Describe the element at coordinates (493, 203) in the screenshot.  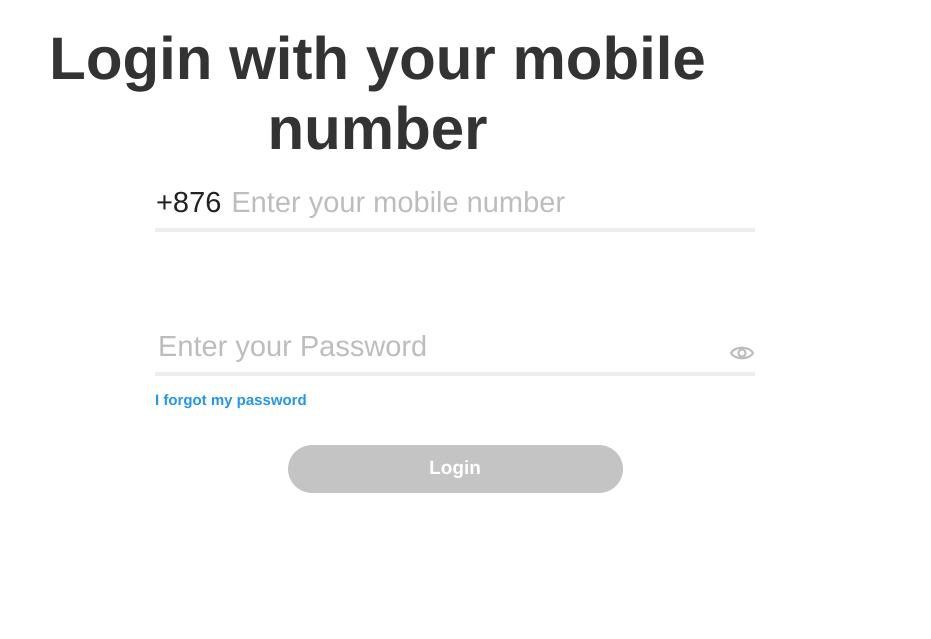
I see `mobile-number-field: Enter your mobile number` at that location.